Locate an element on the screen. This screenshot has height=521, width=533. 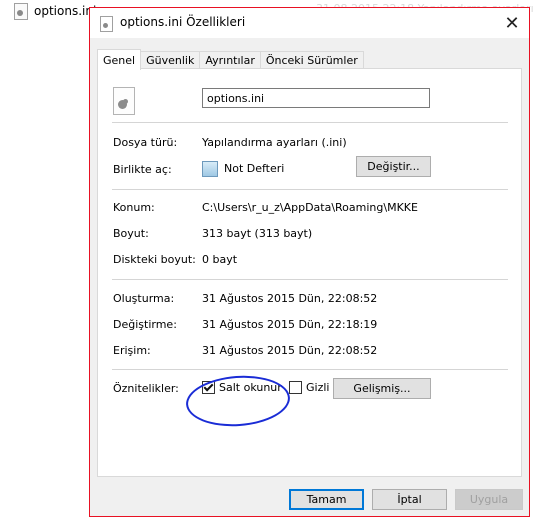
hidden-check-box is located at coordinates (295, 387).